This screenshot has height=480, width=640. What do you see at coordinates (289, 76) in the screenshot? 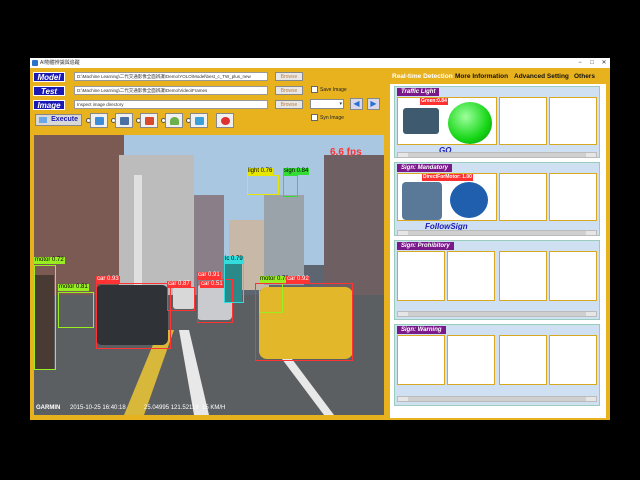
I see `model-browse-button: Browse` at bounding box center [289, 76].